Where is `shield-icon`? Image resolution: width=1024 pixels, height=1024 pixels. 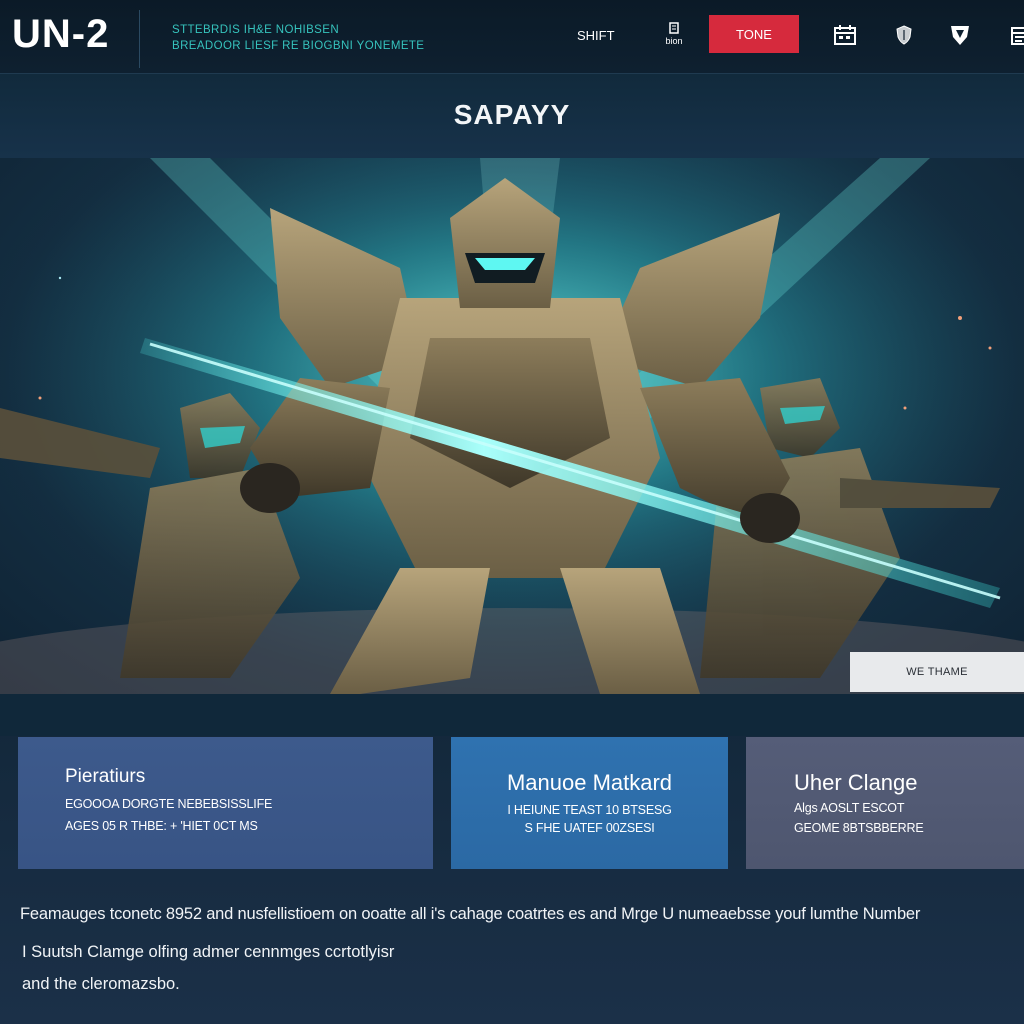
shield-icon is located at coordinates (904, 35).